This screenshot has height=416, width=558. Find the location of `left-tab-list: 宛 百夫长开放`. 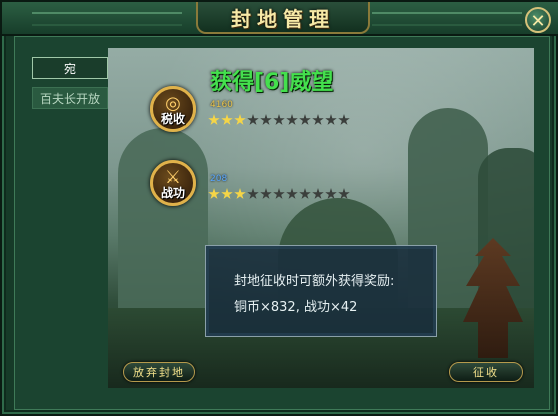

left-tab-list: 宛 百夫长开放 is located at coordinates (70, 87).